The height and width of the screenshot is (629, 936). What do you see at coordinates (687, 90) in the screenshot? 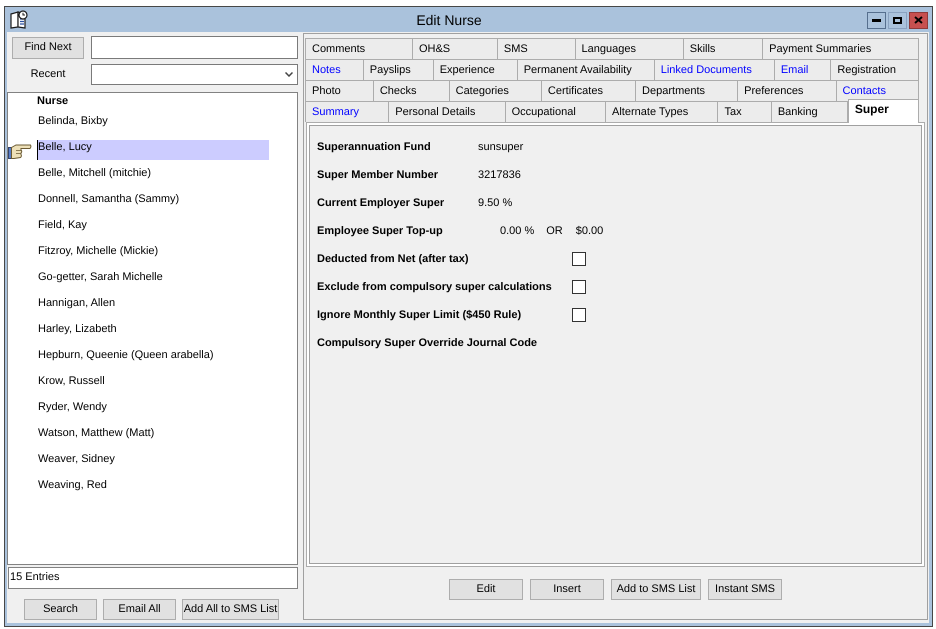
I see `tab: Departments` at bounding box center [687, 90].